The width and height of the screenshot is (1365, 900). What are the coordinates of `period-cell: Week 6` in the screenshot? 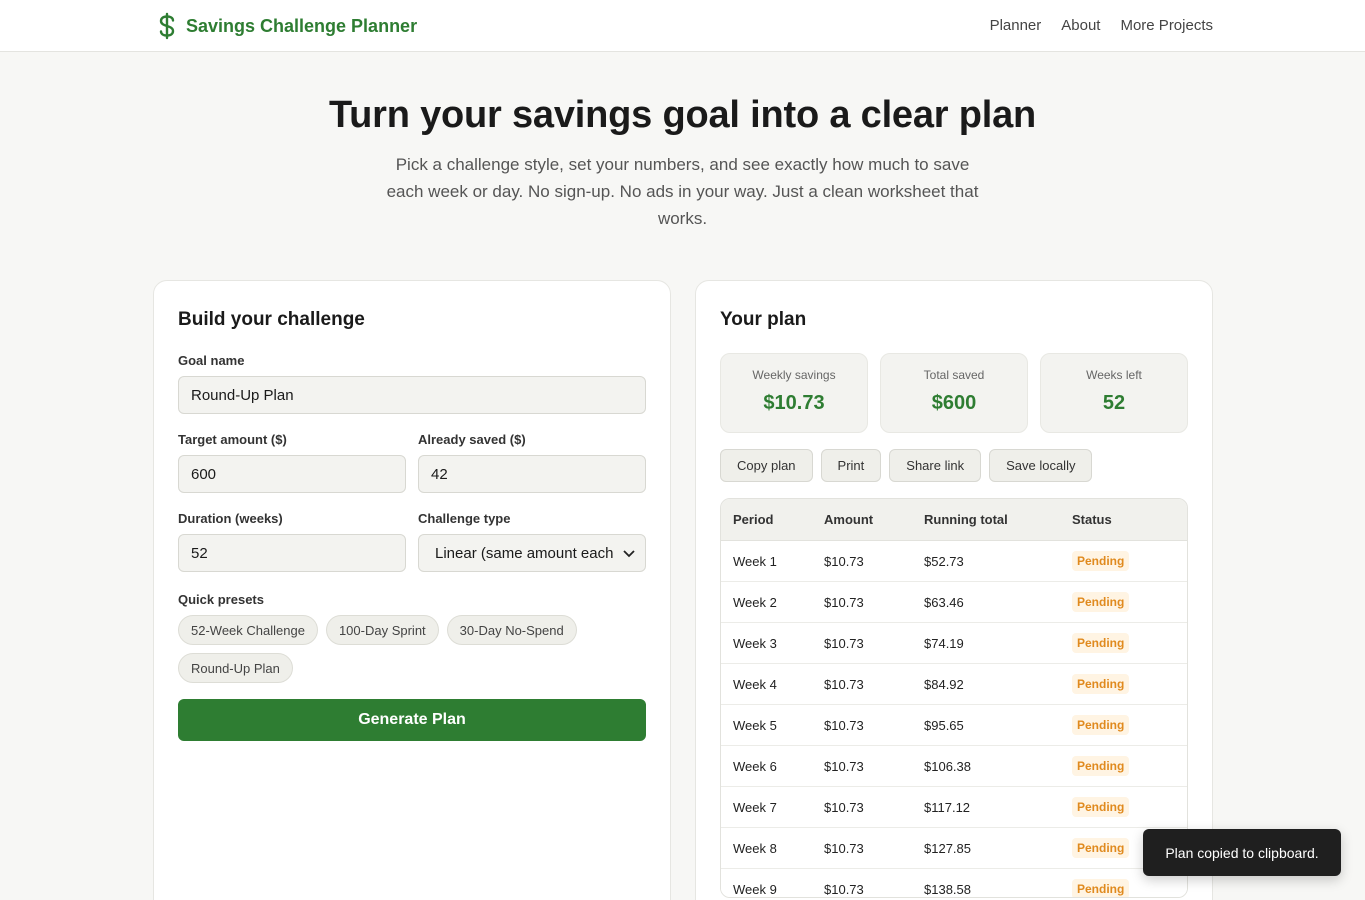 It's located at (755, 766).